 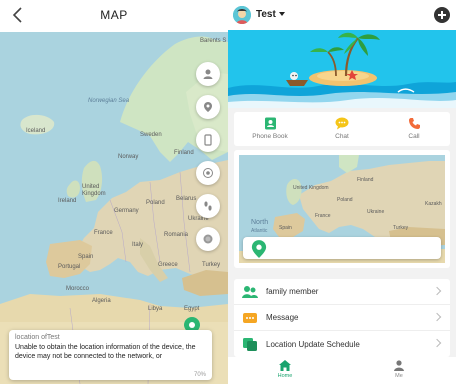 I want to click on map-label-sweden: Sweden, so click(x=151, y=135).